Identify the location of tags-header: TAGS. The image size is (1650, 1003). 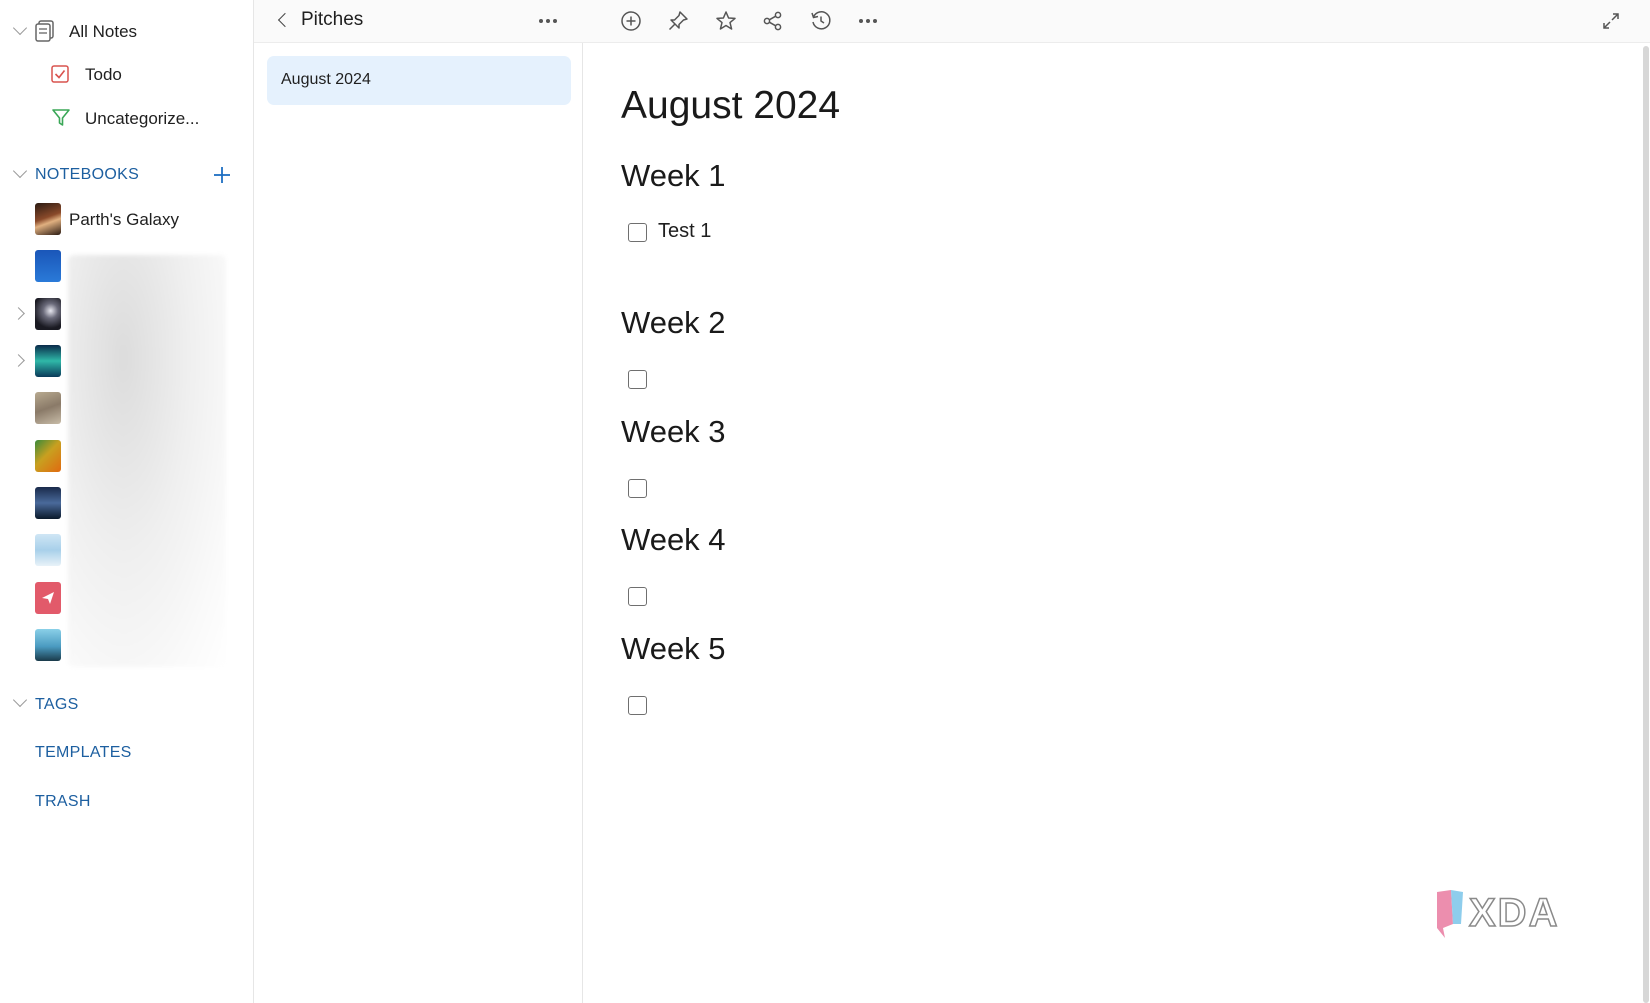
(57, 705).